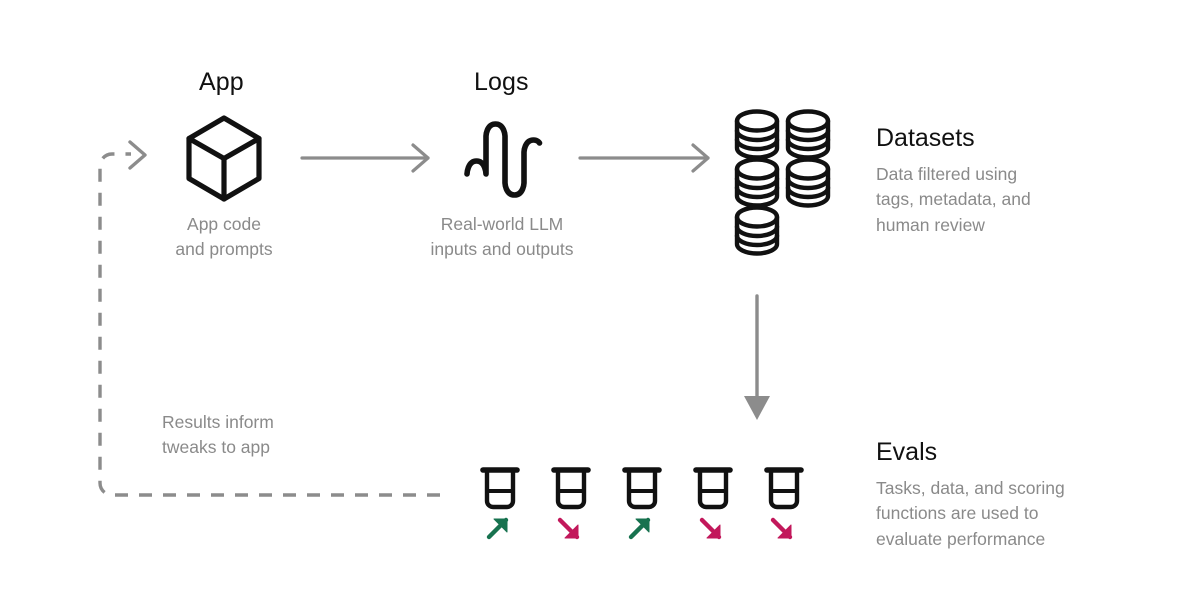 Image resolution: width=1200 pixels, height=613 pixels. I want to click on database-stack-icon, so click(782, 182).